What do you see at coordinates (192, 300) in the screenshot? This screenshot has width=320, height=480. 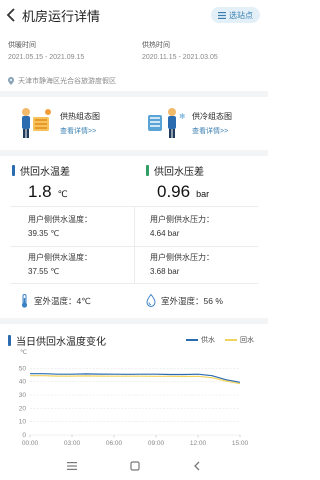 I see `outdoor-humidity-text: 室外湿度：56 %` at bounding box center [192, 300].